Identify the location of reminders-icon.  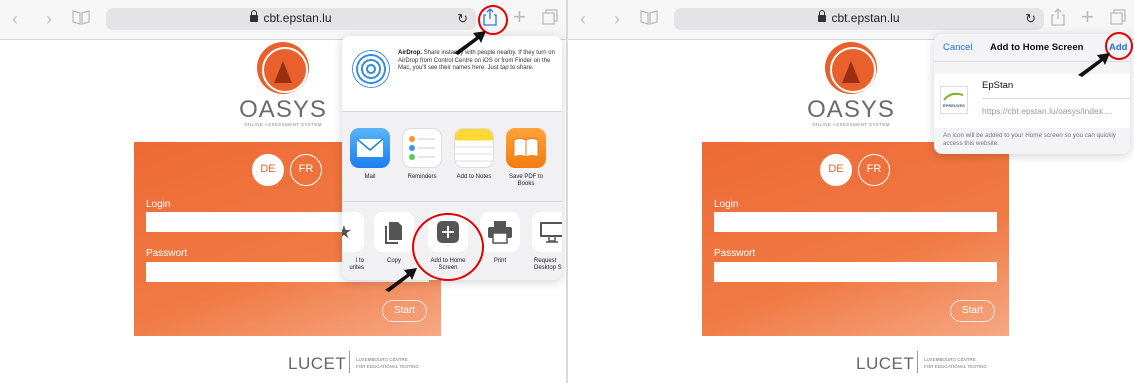
(422, 148).